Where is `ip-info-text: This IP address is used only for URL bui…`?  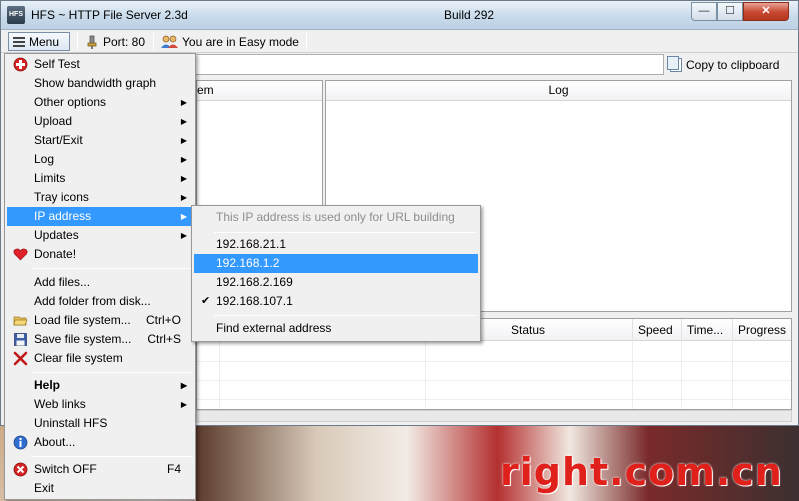 ip-info-text: This IP address is used only for URL bui… is located at coordinates (335, 217).